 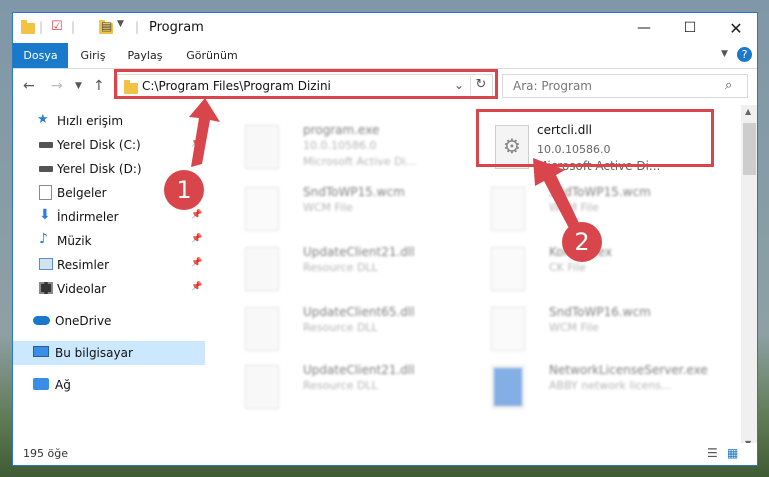 What do you see at coordinates (582, 242) in the screenshot?
I see `step-badge-2: 2` at bounding box center [582, 242].